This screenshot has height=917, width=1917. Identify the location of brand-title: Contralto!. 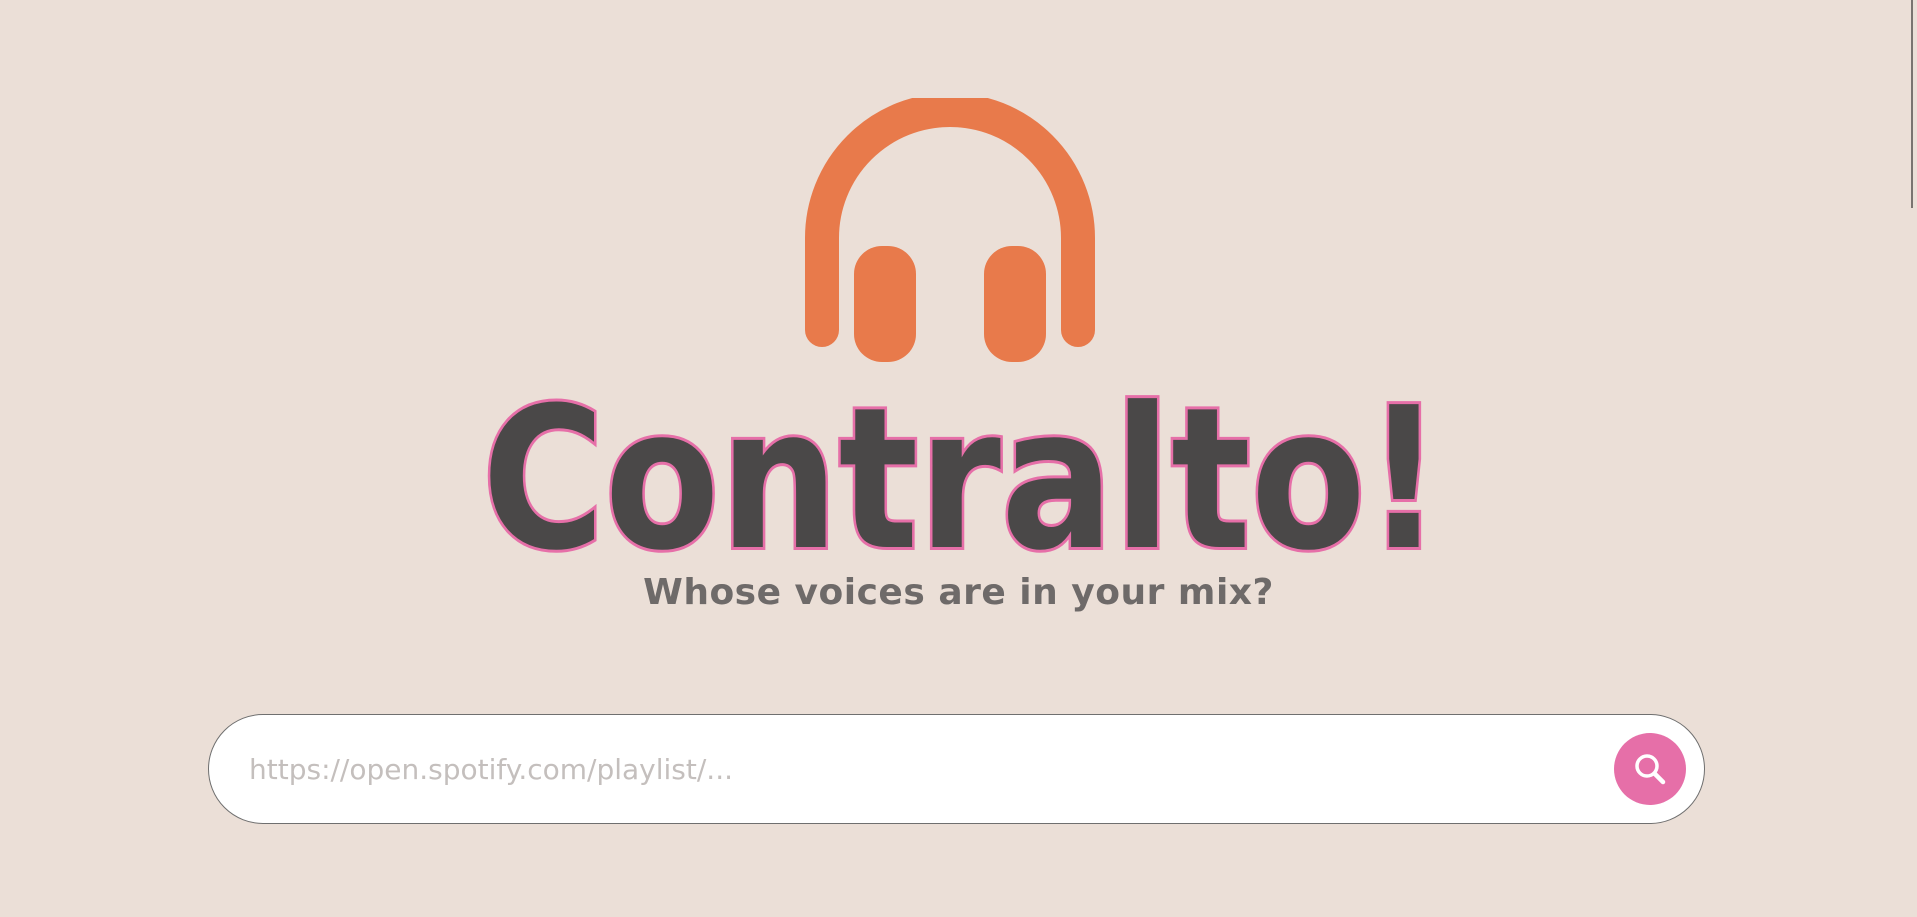
(962, 480).